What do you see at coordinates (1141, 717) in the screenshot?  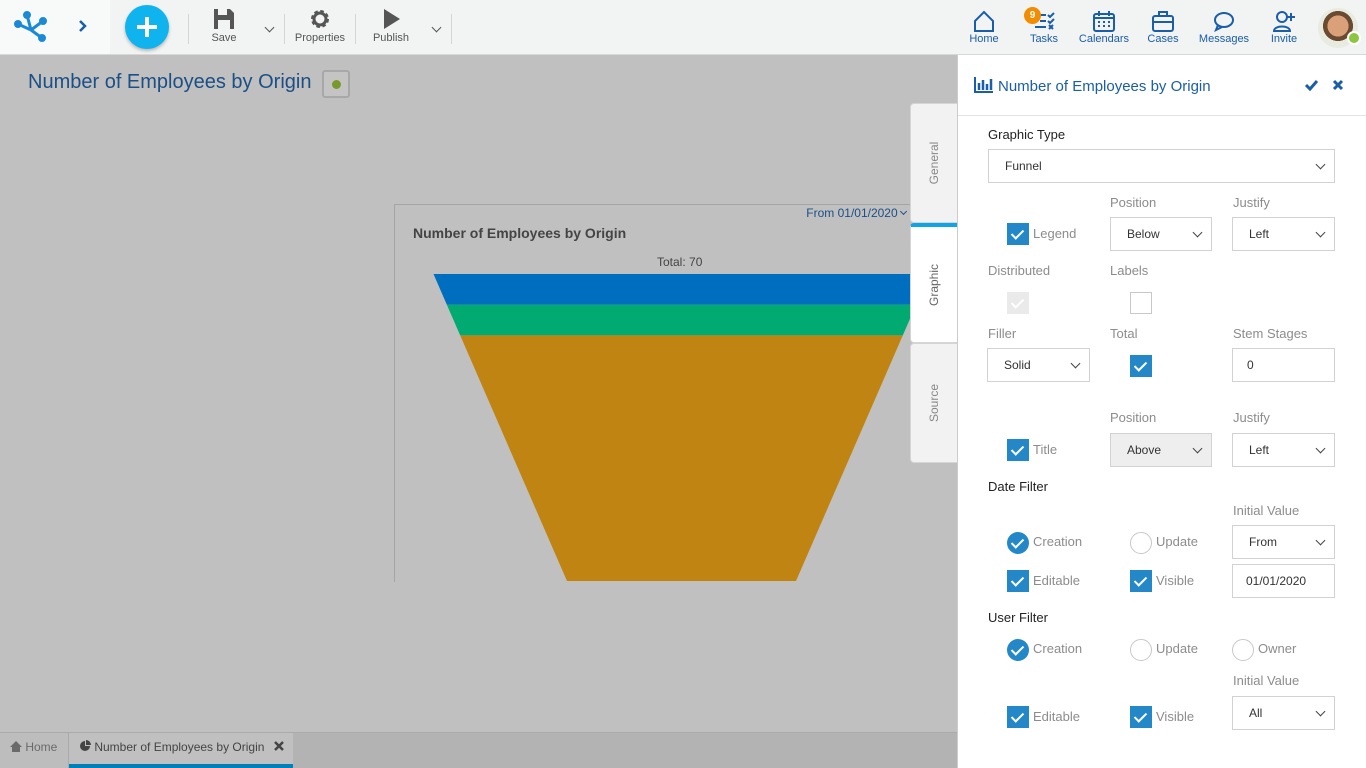 I see `user-visible-checkbox` at bounding box center [1141, 717].